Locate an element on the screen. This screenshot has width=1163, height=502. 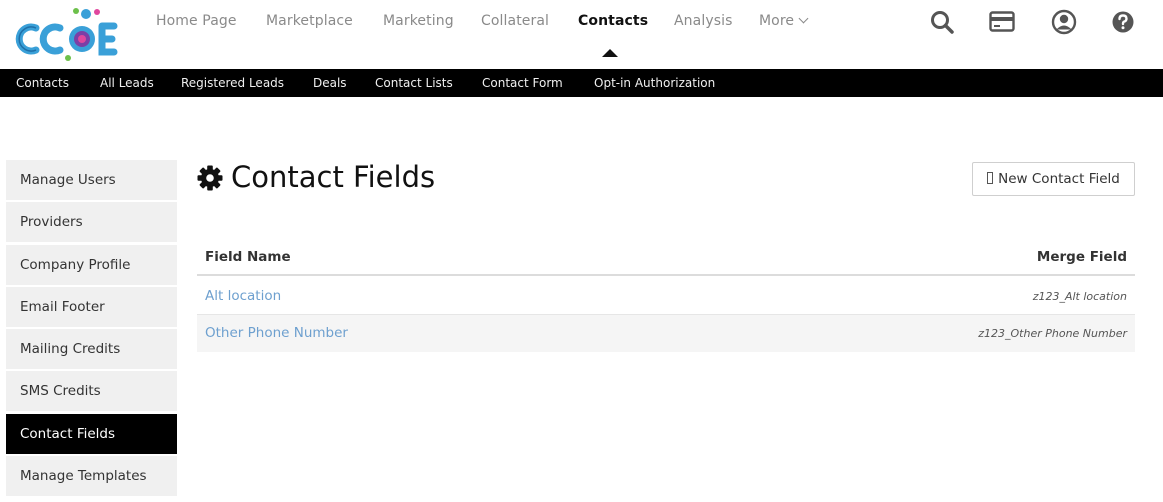
nav-collateral: Collateral is located at coordinates (515, 21).